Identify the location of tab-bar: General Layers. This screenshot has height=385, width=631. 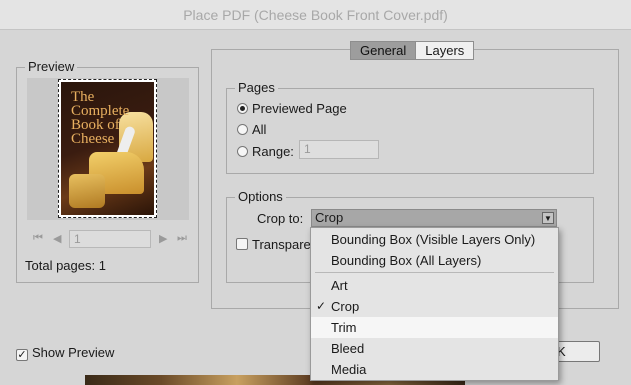
(412, 50).